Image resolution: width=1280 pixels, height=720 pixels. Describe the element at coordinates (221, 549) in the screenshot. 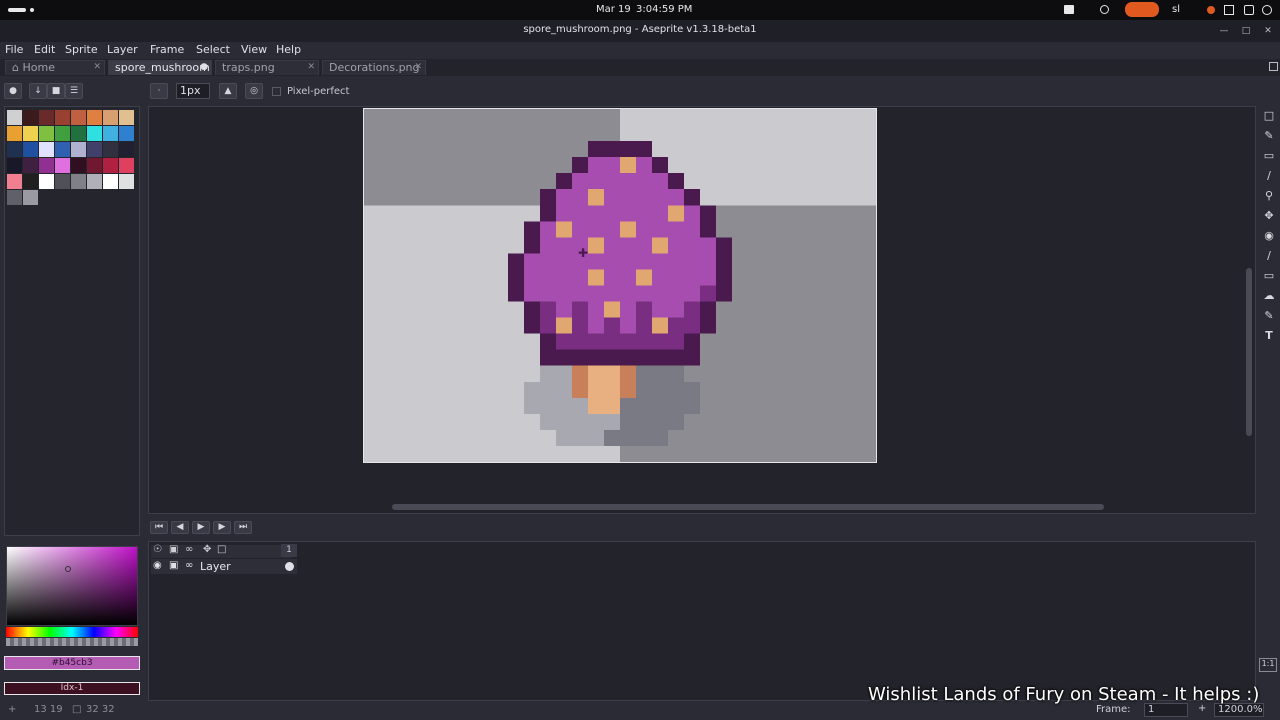

I see `layer-header-icon: □` at that location.